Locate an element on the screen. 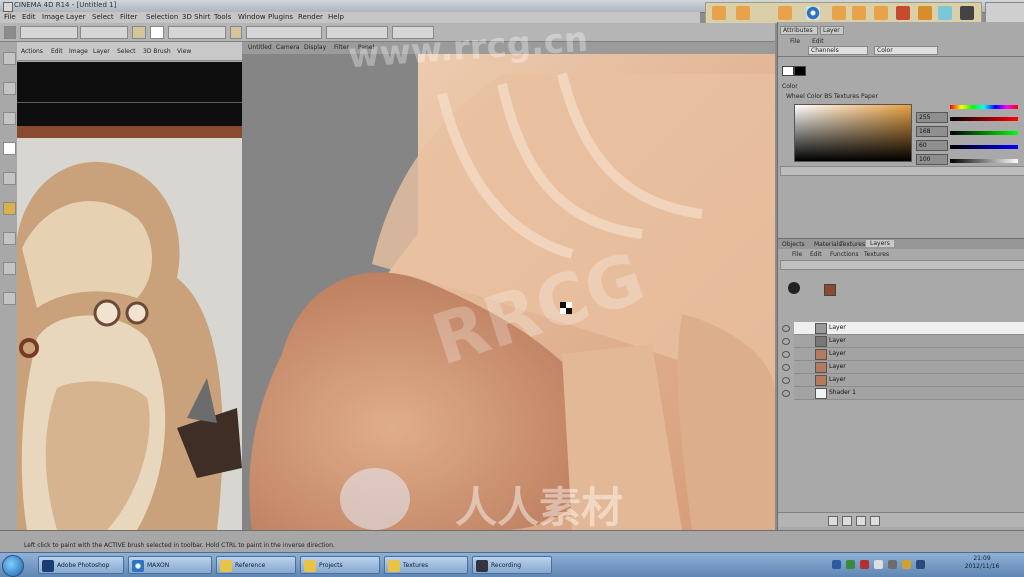 The height and width of the screenshot is (577, 1024). menu-window: Window is located at coordinates (252, 17).